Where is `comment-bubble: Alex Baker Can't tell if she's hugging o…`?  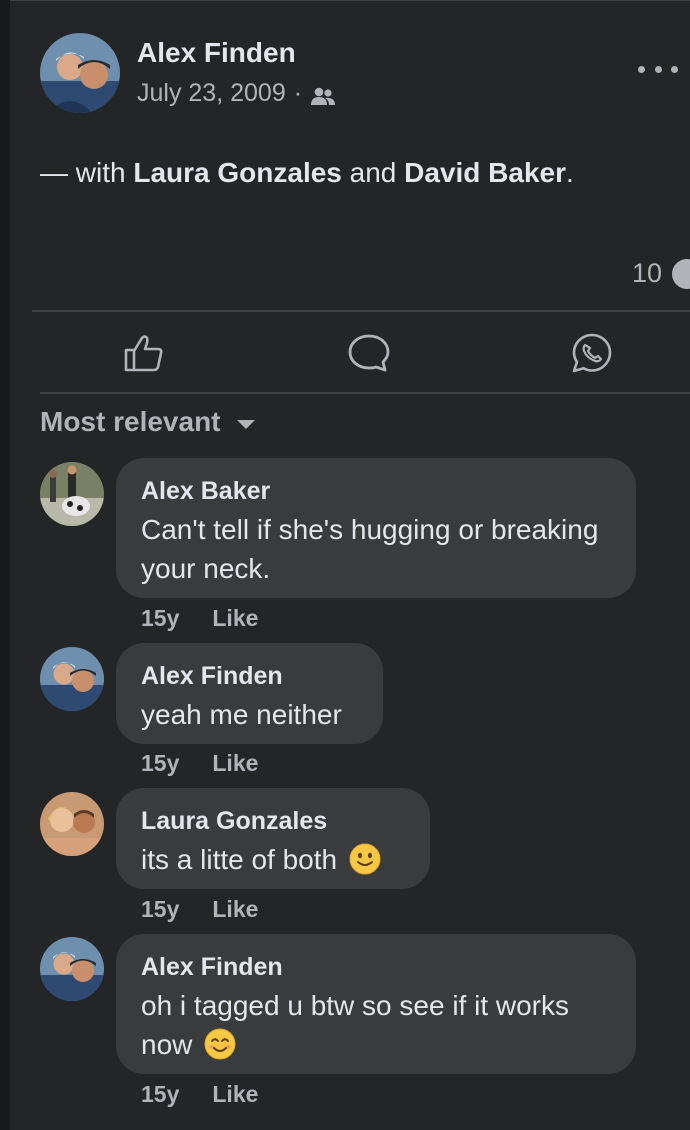
comment-bubble: Alex Baker Can't tell if she's hugging o… is located at coordinates (376, 528).